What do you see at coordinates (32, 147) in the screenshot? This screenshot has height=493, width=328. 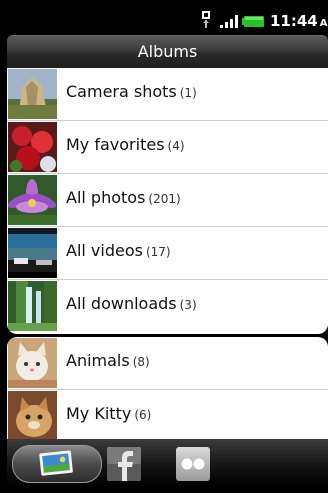 I see `my-favorites-thumbnail` at bounding box center [32, 147].